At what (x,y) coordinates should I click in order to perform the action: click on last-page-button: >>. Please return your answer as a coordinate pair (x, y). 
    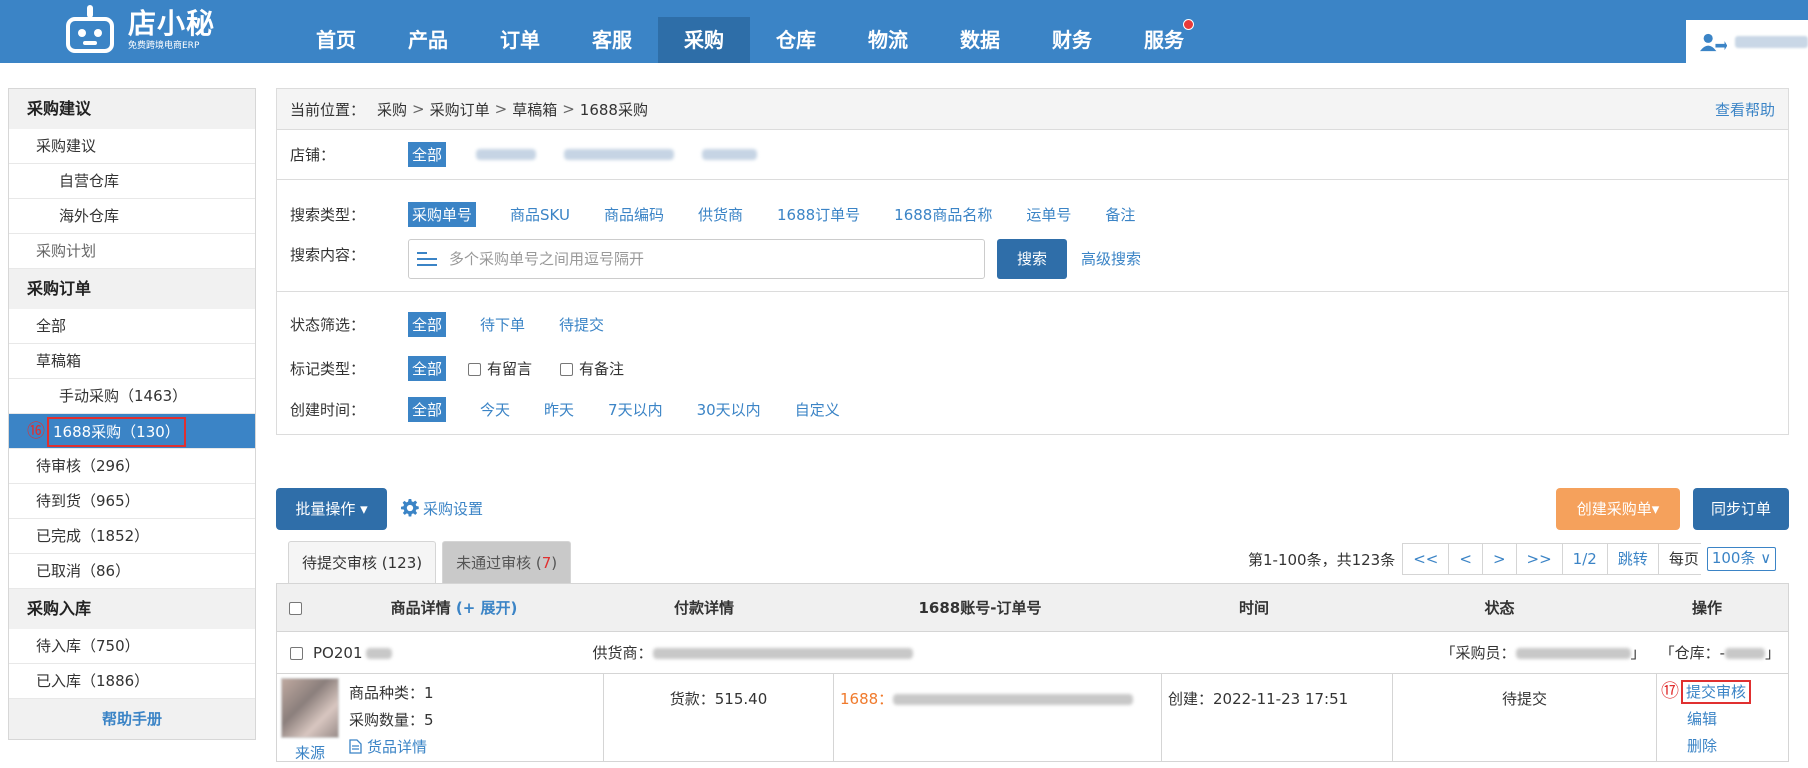
    Looking at the image, I should click on (1539, 559).